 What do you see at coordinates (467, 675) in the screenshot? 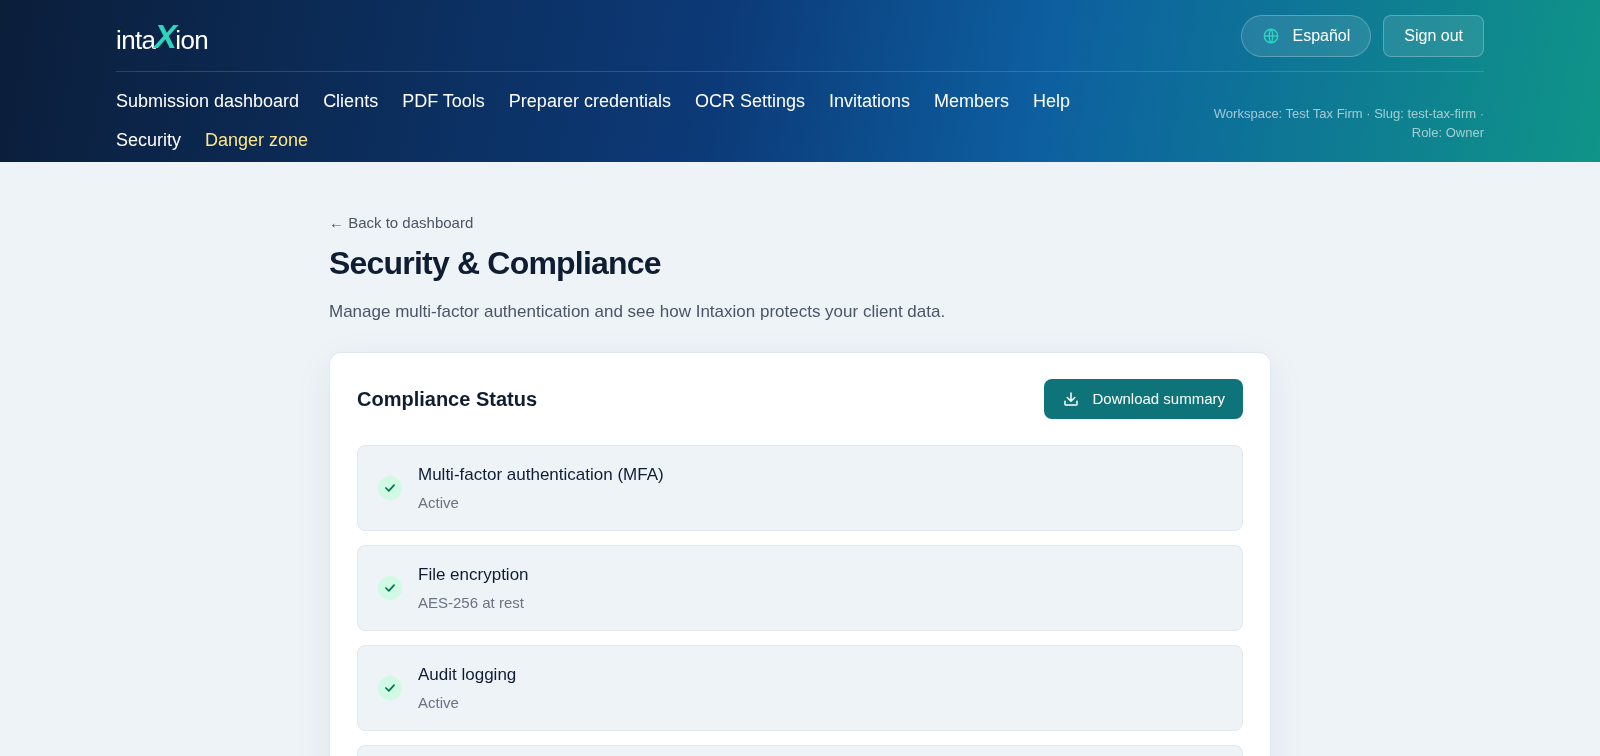
I see `status-name: Audit logging` at bounding box center [467, 675].